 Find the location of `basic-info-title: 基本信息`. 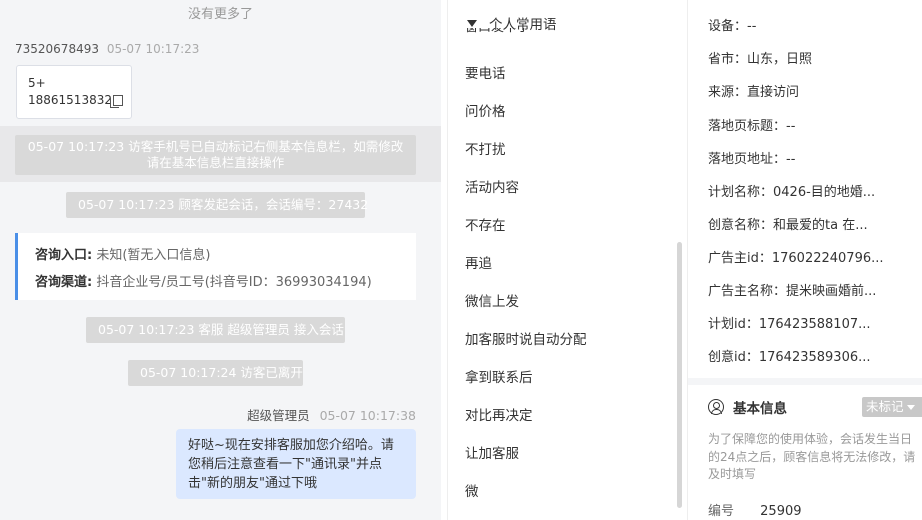

basic-info-title: 基本信息 is located at coordinates (760, 409).